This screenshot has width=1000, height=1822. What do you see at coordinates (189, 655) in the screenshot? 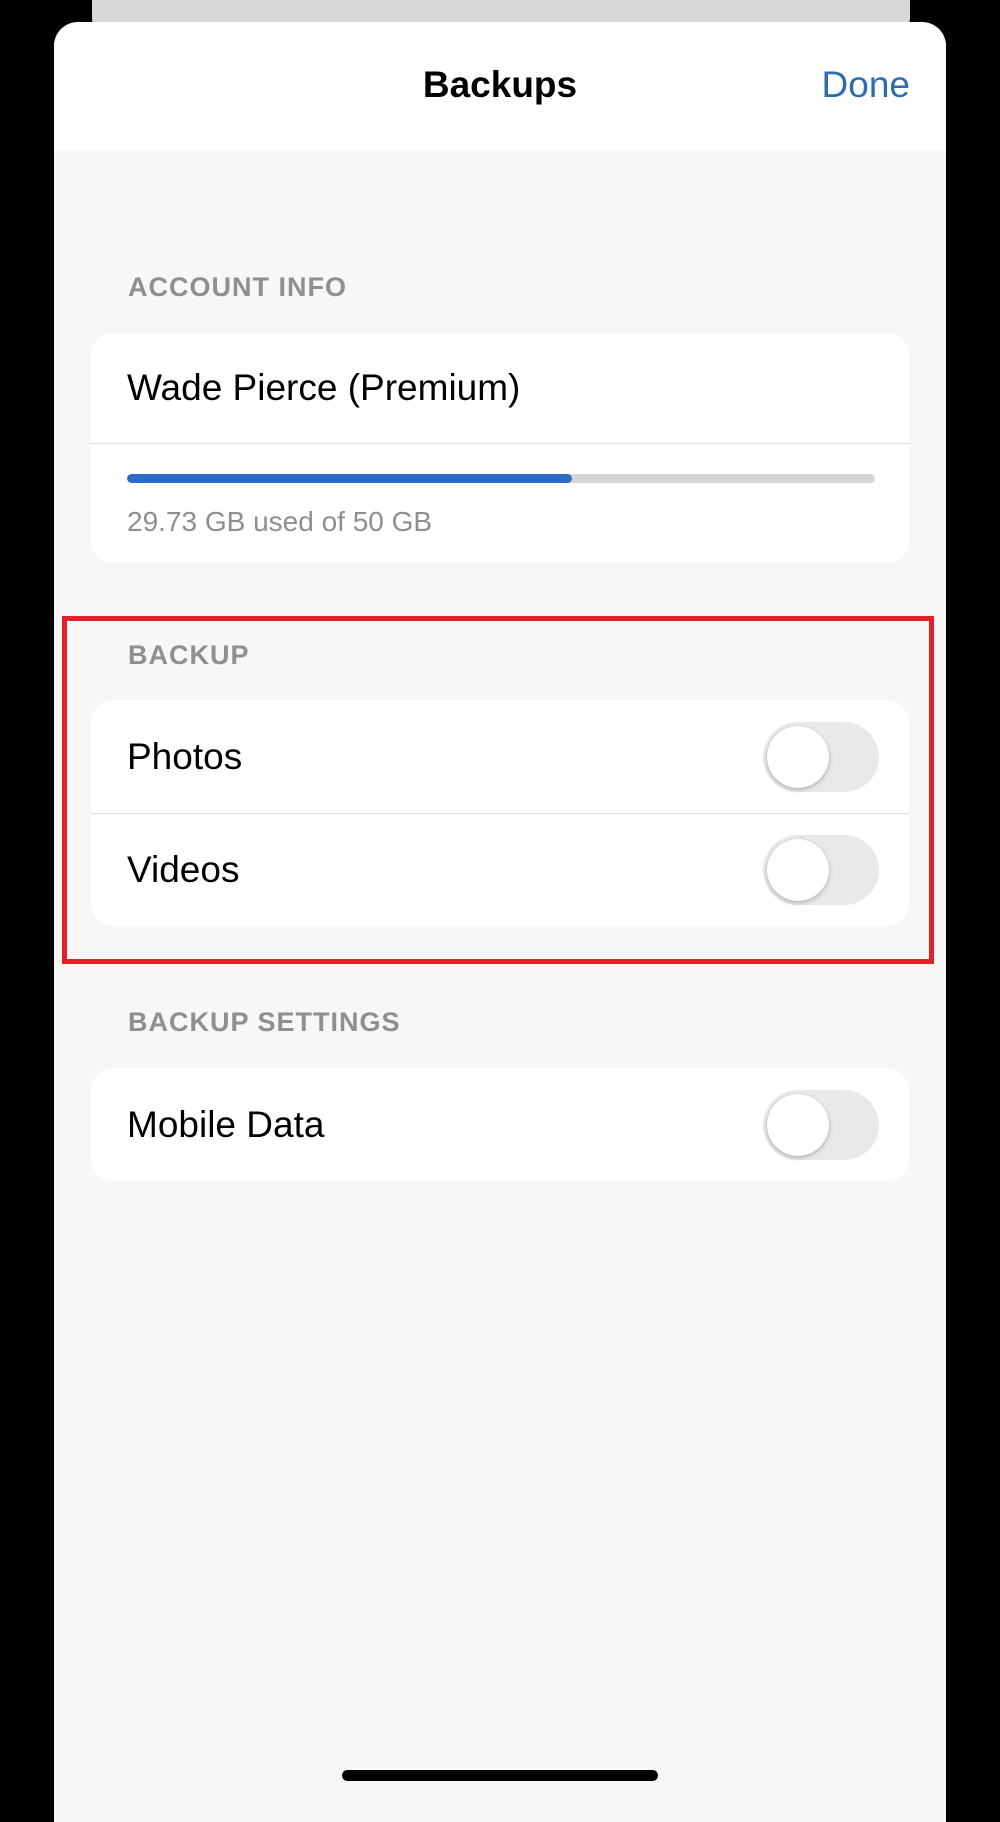
I see `backup-header: BACKUP` at bounding box center [189, 655].